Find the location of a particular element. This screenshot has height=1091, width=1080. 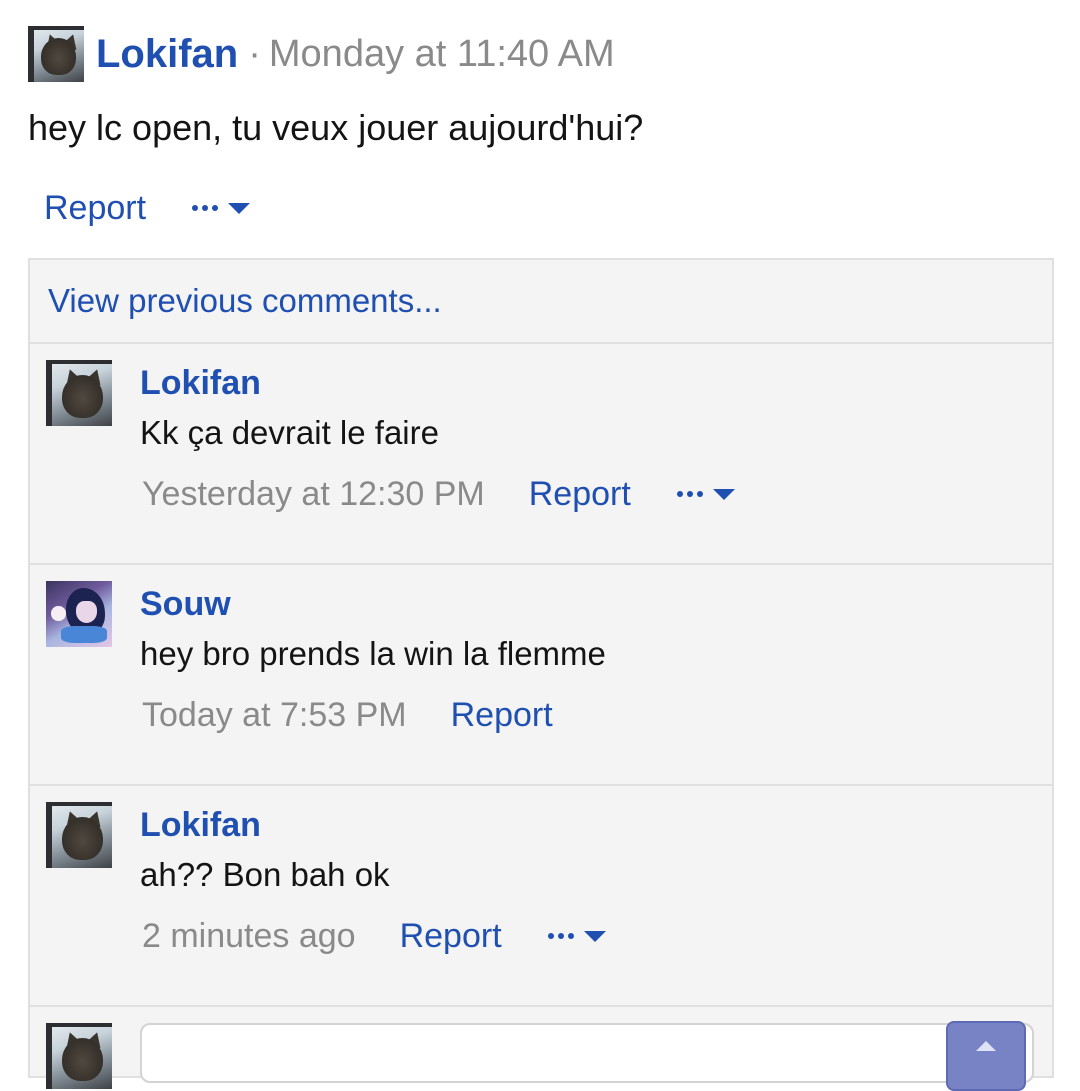

comment-meta: 2 minutes ago Report is located at coordinates (374, 936).